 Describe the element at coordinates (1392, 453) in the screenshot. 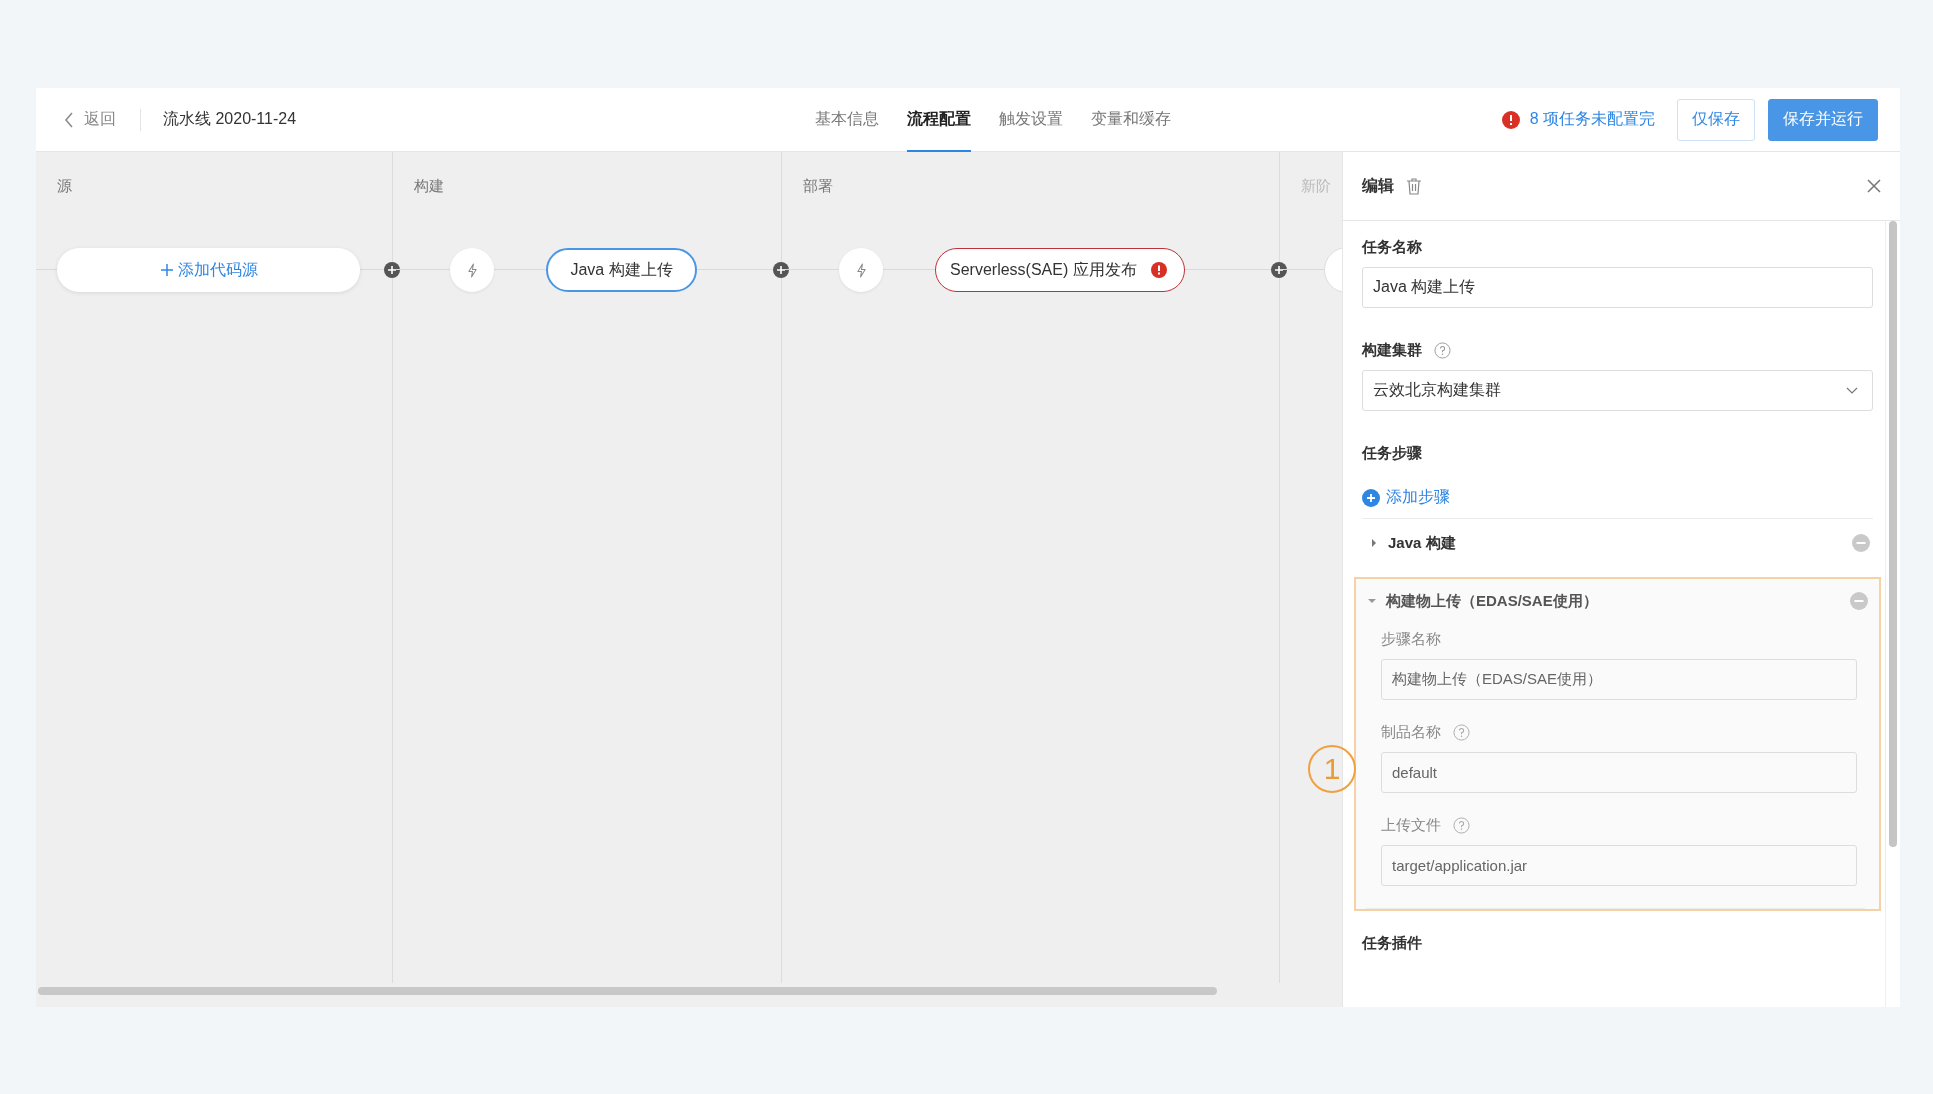

I see `field-label: 任务步骤` at that location.